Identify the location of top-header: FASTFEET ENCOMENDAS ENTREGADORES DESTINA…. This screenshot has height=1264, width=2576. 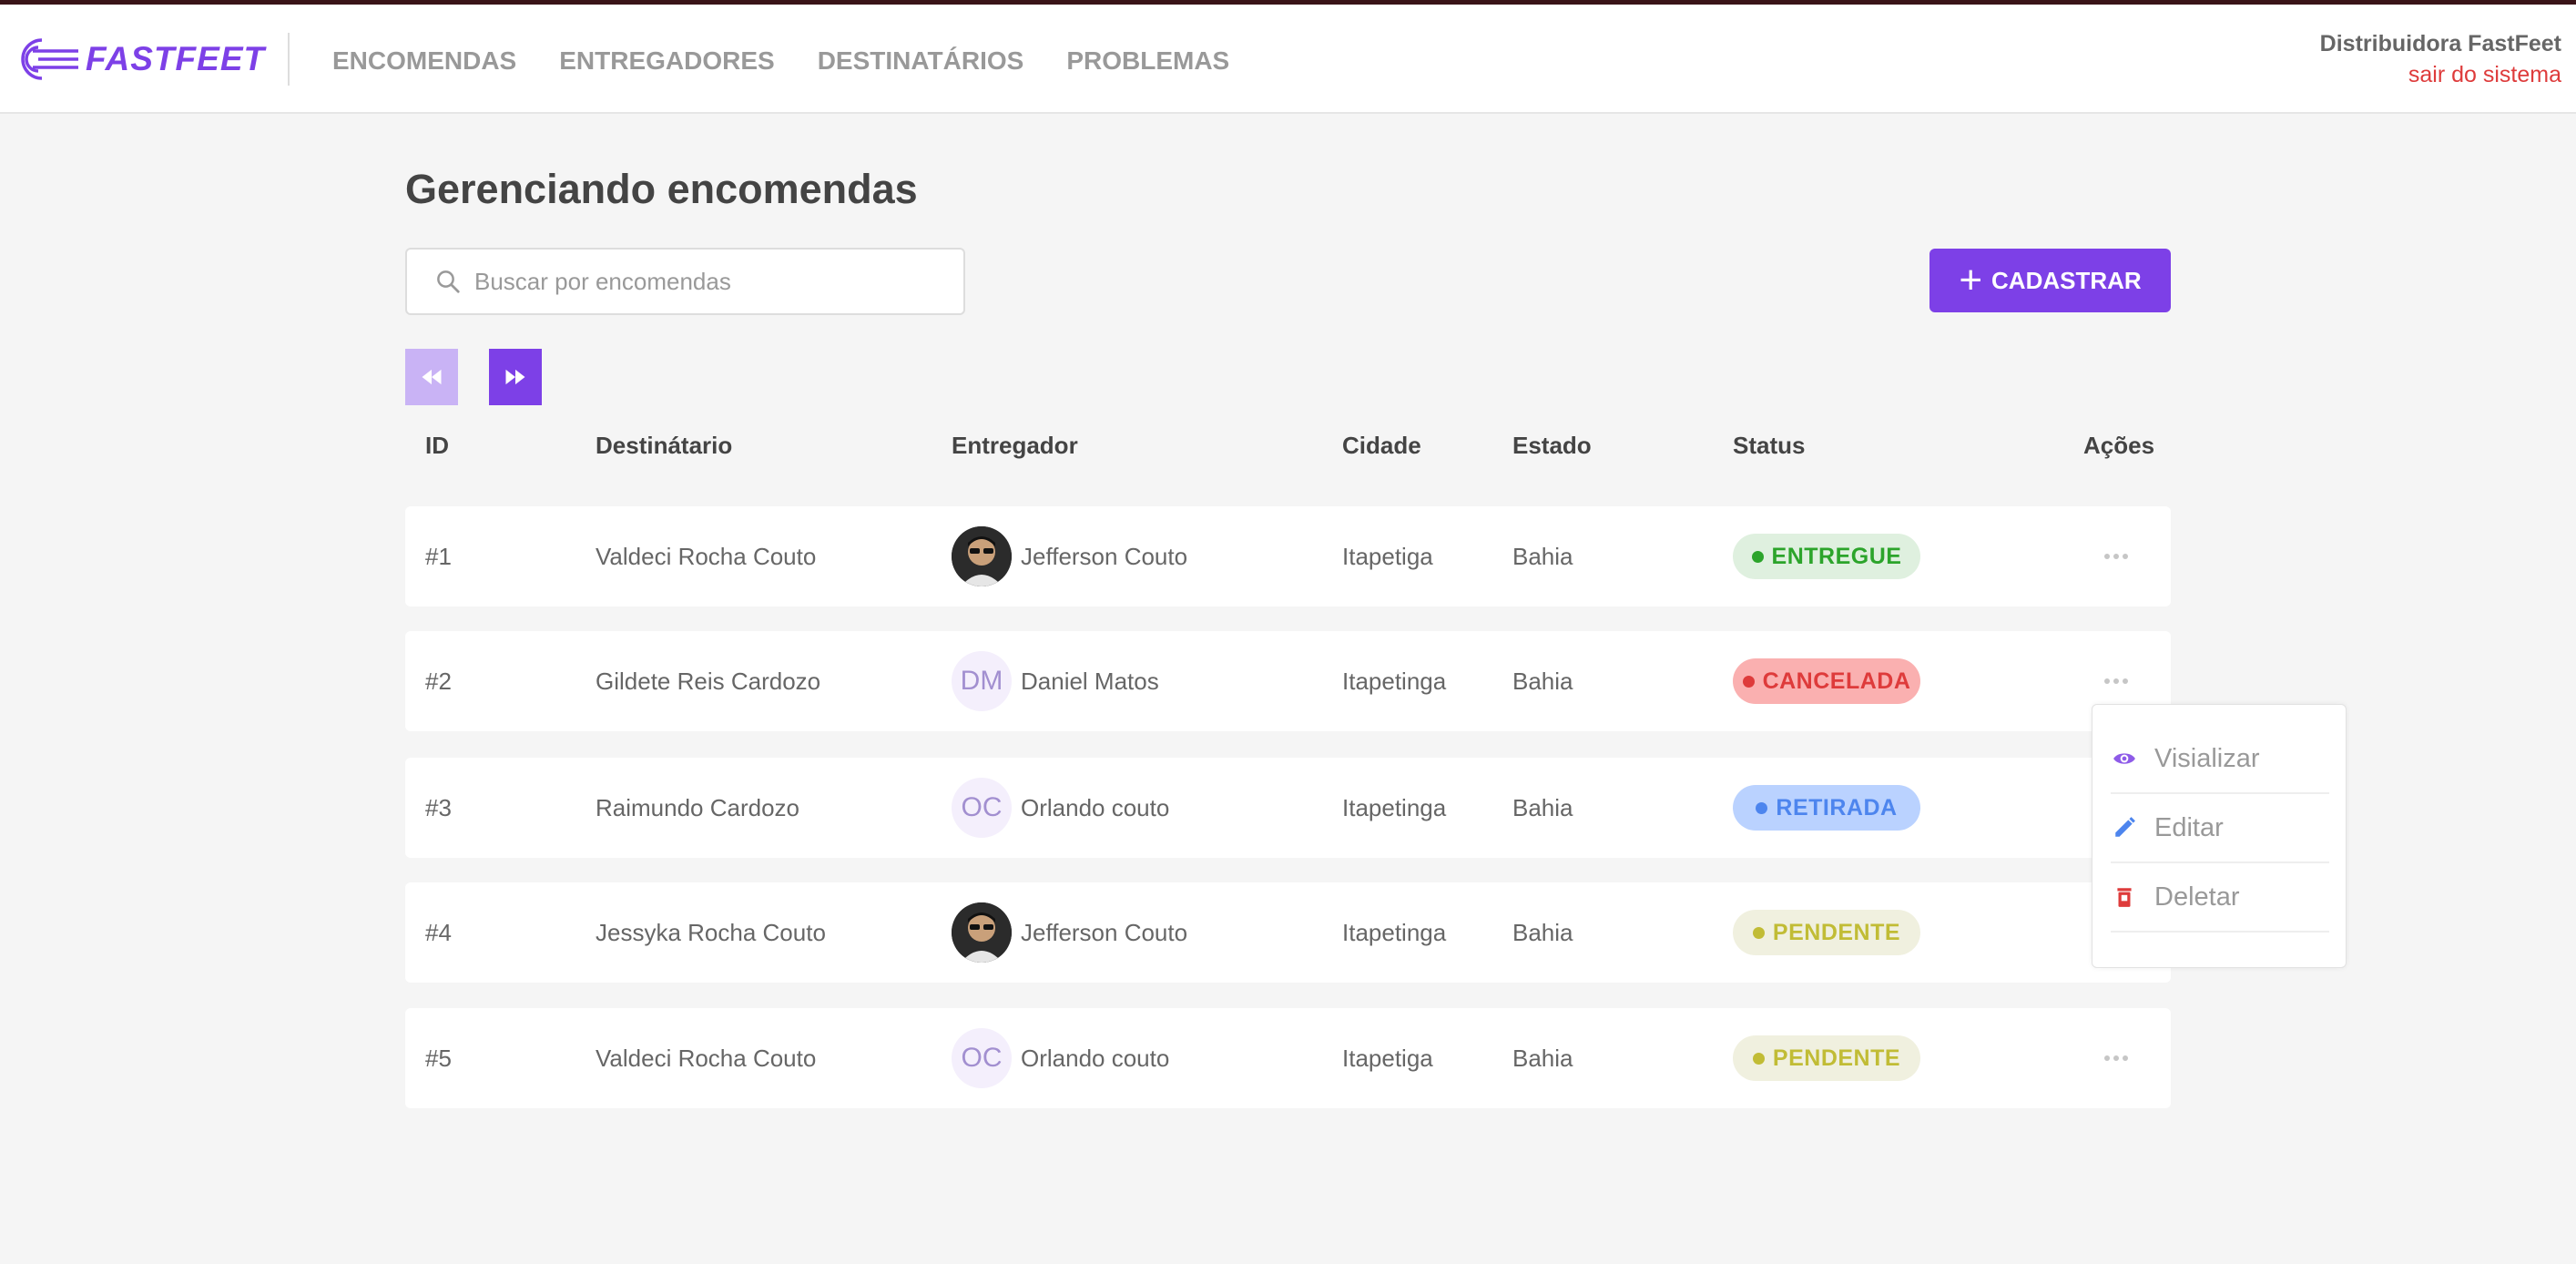
(1288, 59).